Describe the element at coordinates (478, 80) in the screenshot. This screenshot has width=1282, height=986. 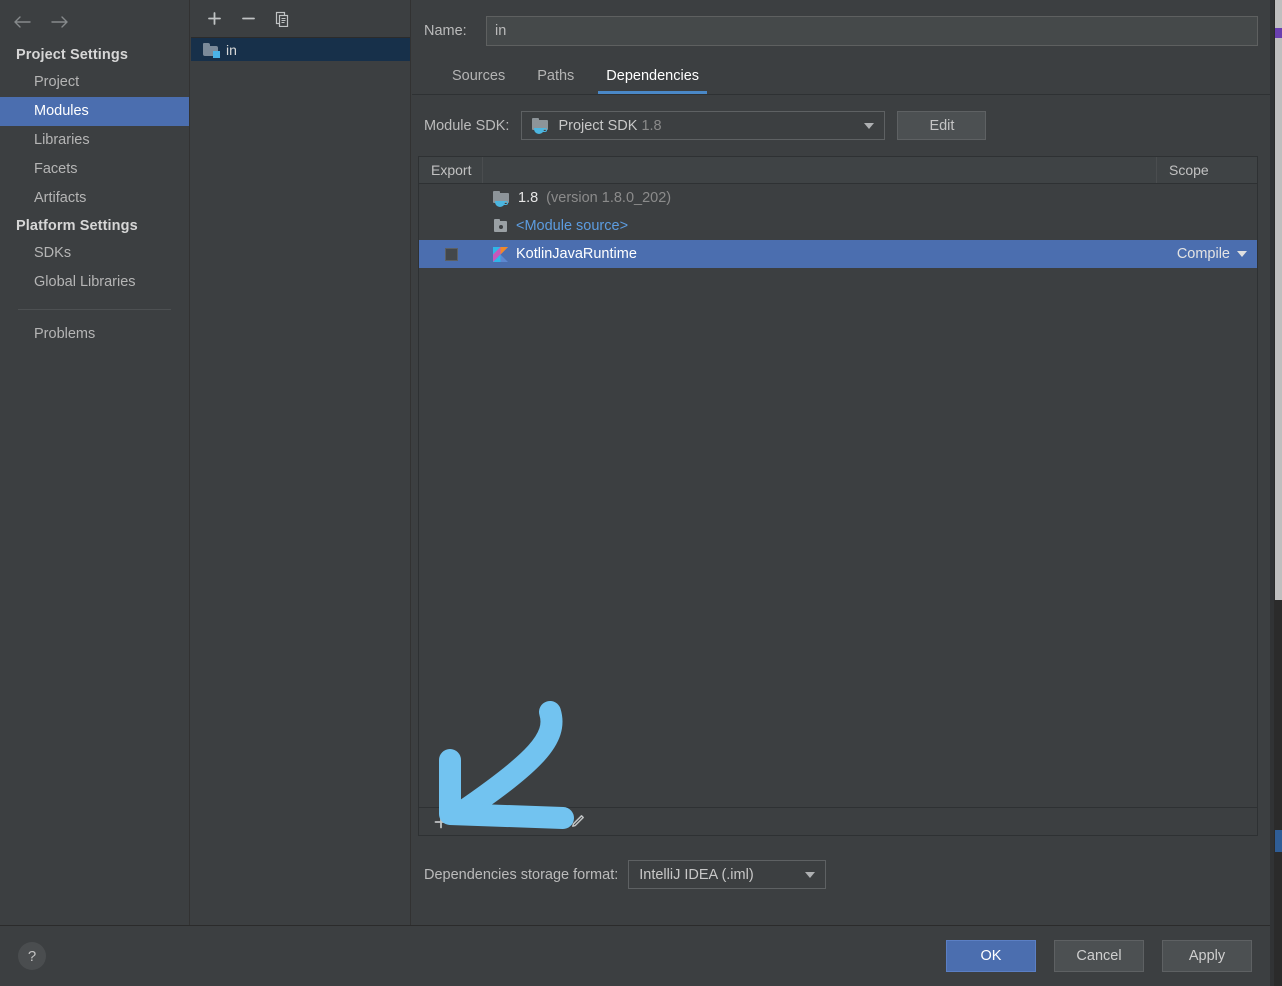
I see `tab-sources: Sources` at that location.